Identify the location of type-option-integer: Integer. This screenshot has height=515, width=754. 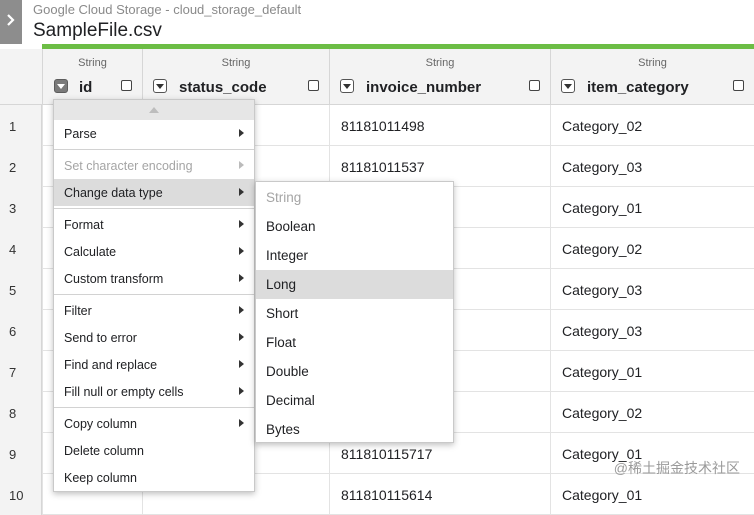
(354, 255).